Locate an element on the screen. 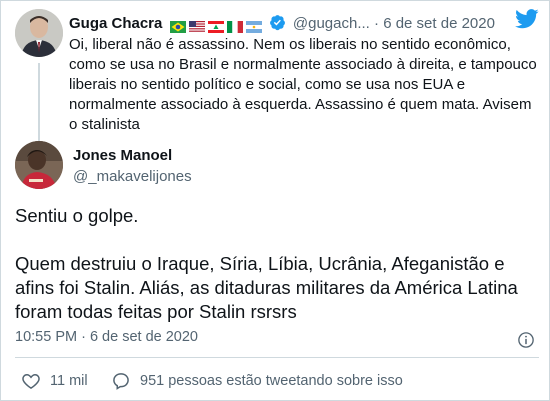  info-icon is located at coordinates (526, 340).